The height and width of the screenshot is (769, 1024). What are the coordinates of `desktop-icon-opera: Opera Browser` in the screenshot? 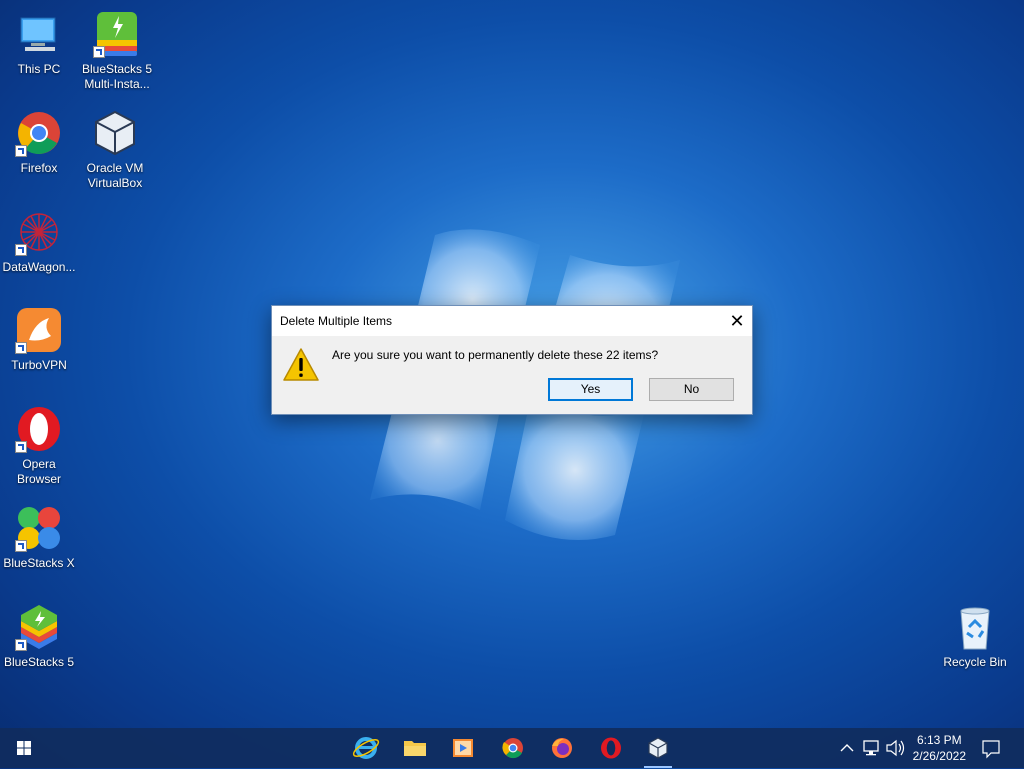 It's located at (39, 443).